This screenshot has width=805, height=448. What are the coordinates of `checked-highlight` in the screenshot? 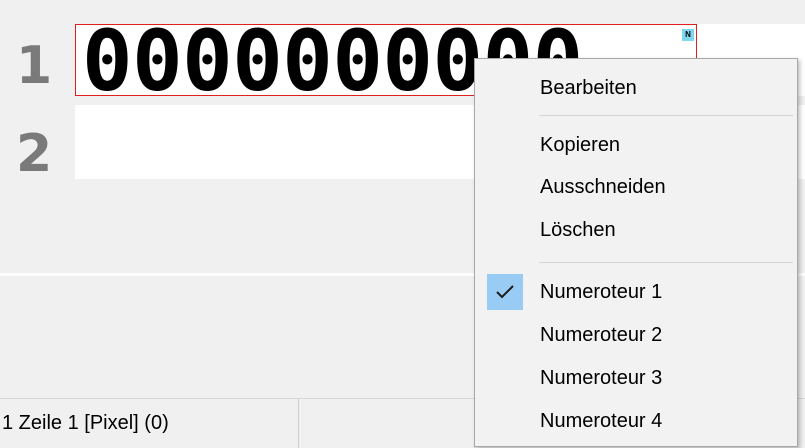 It's located at (505, 292).